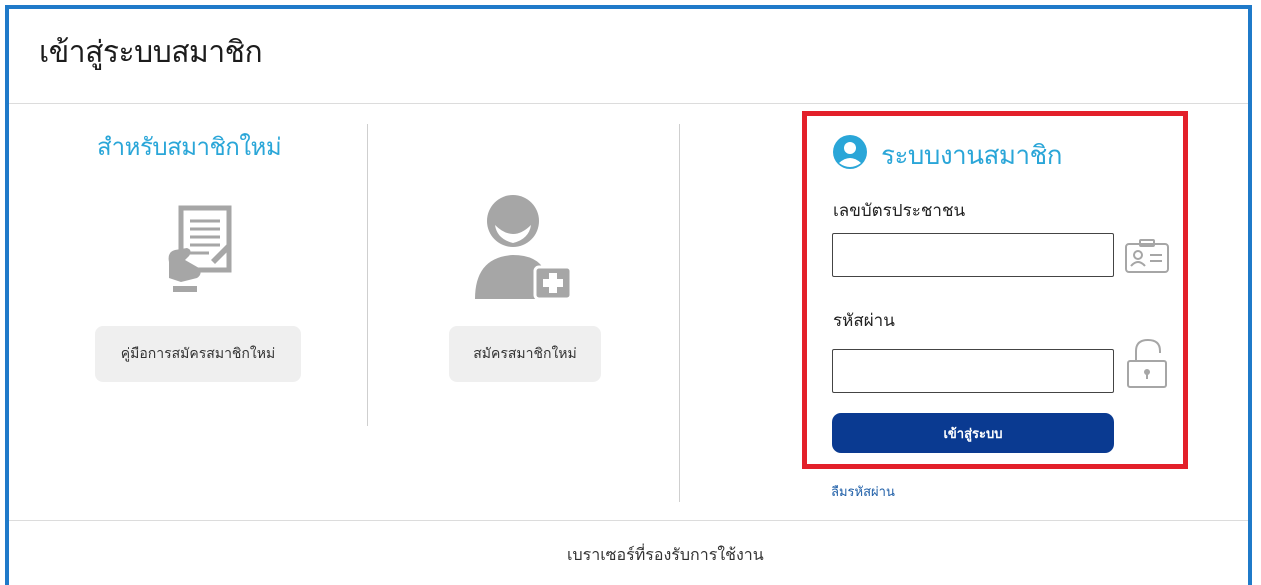 This screenshot has height=585, width=1261. I want to click on id-card-icon, so click(1148, 256).